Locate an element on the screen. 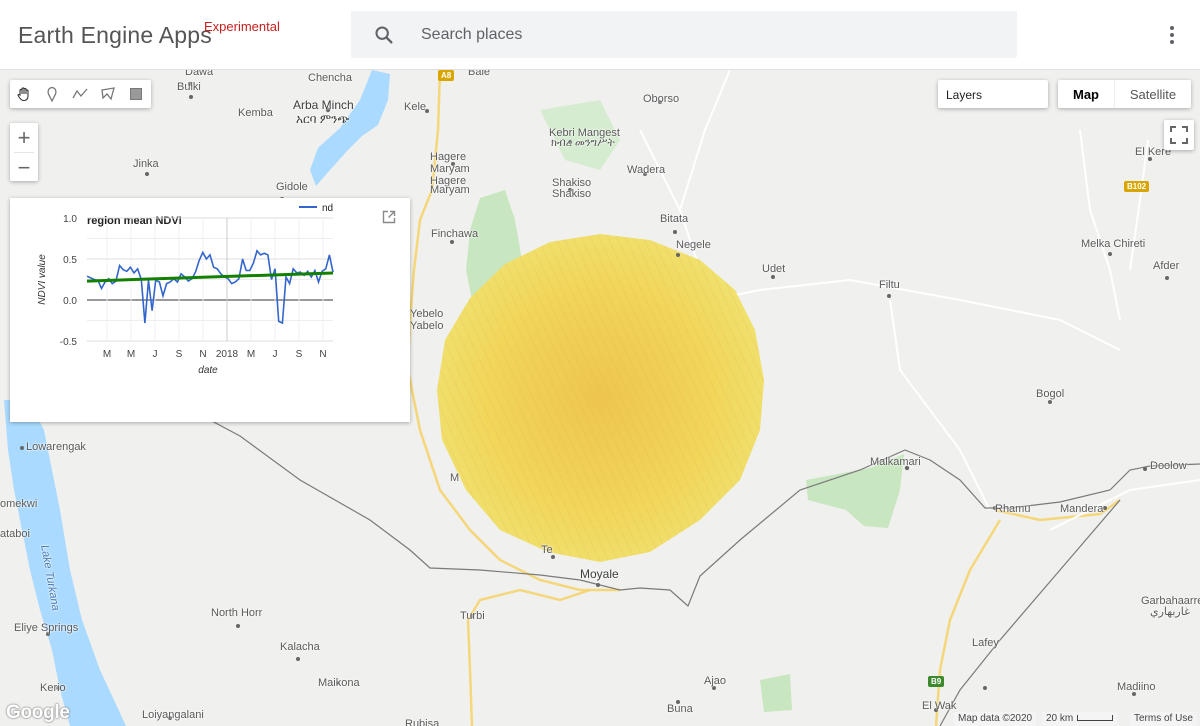  marker-icon is located at coordinates (52, 94).